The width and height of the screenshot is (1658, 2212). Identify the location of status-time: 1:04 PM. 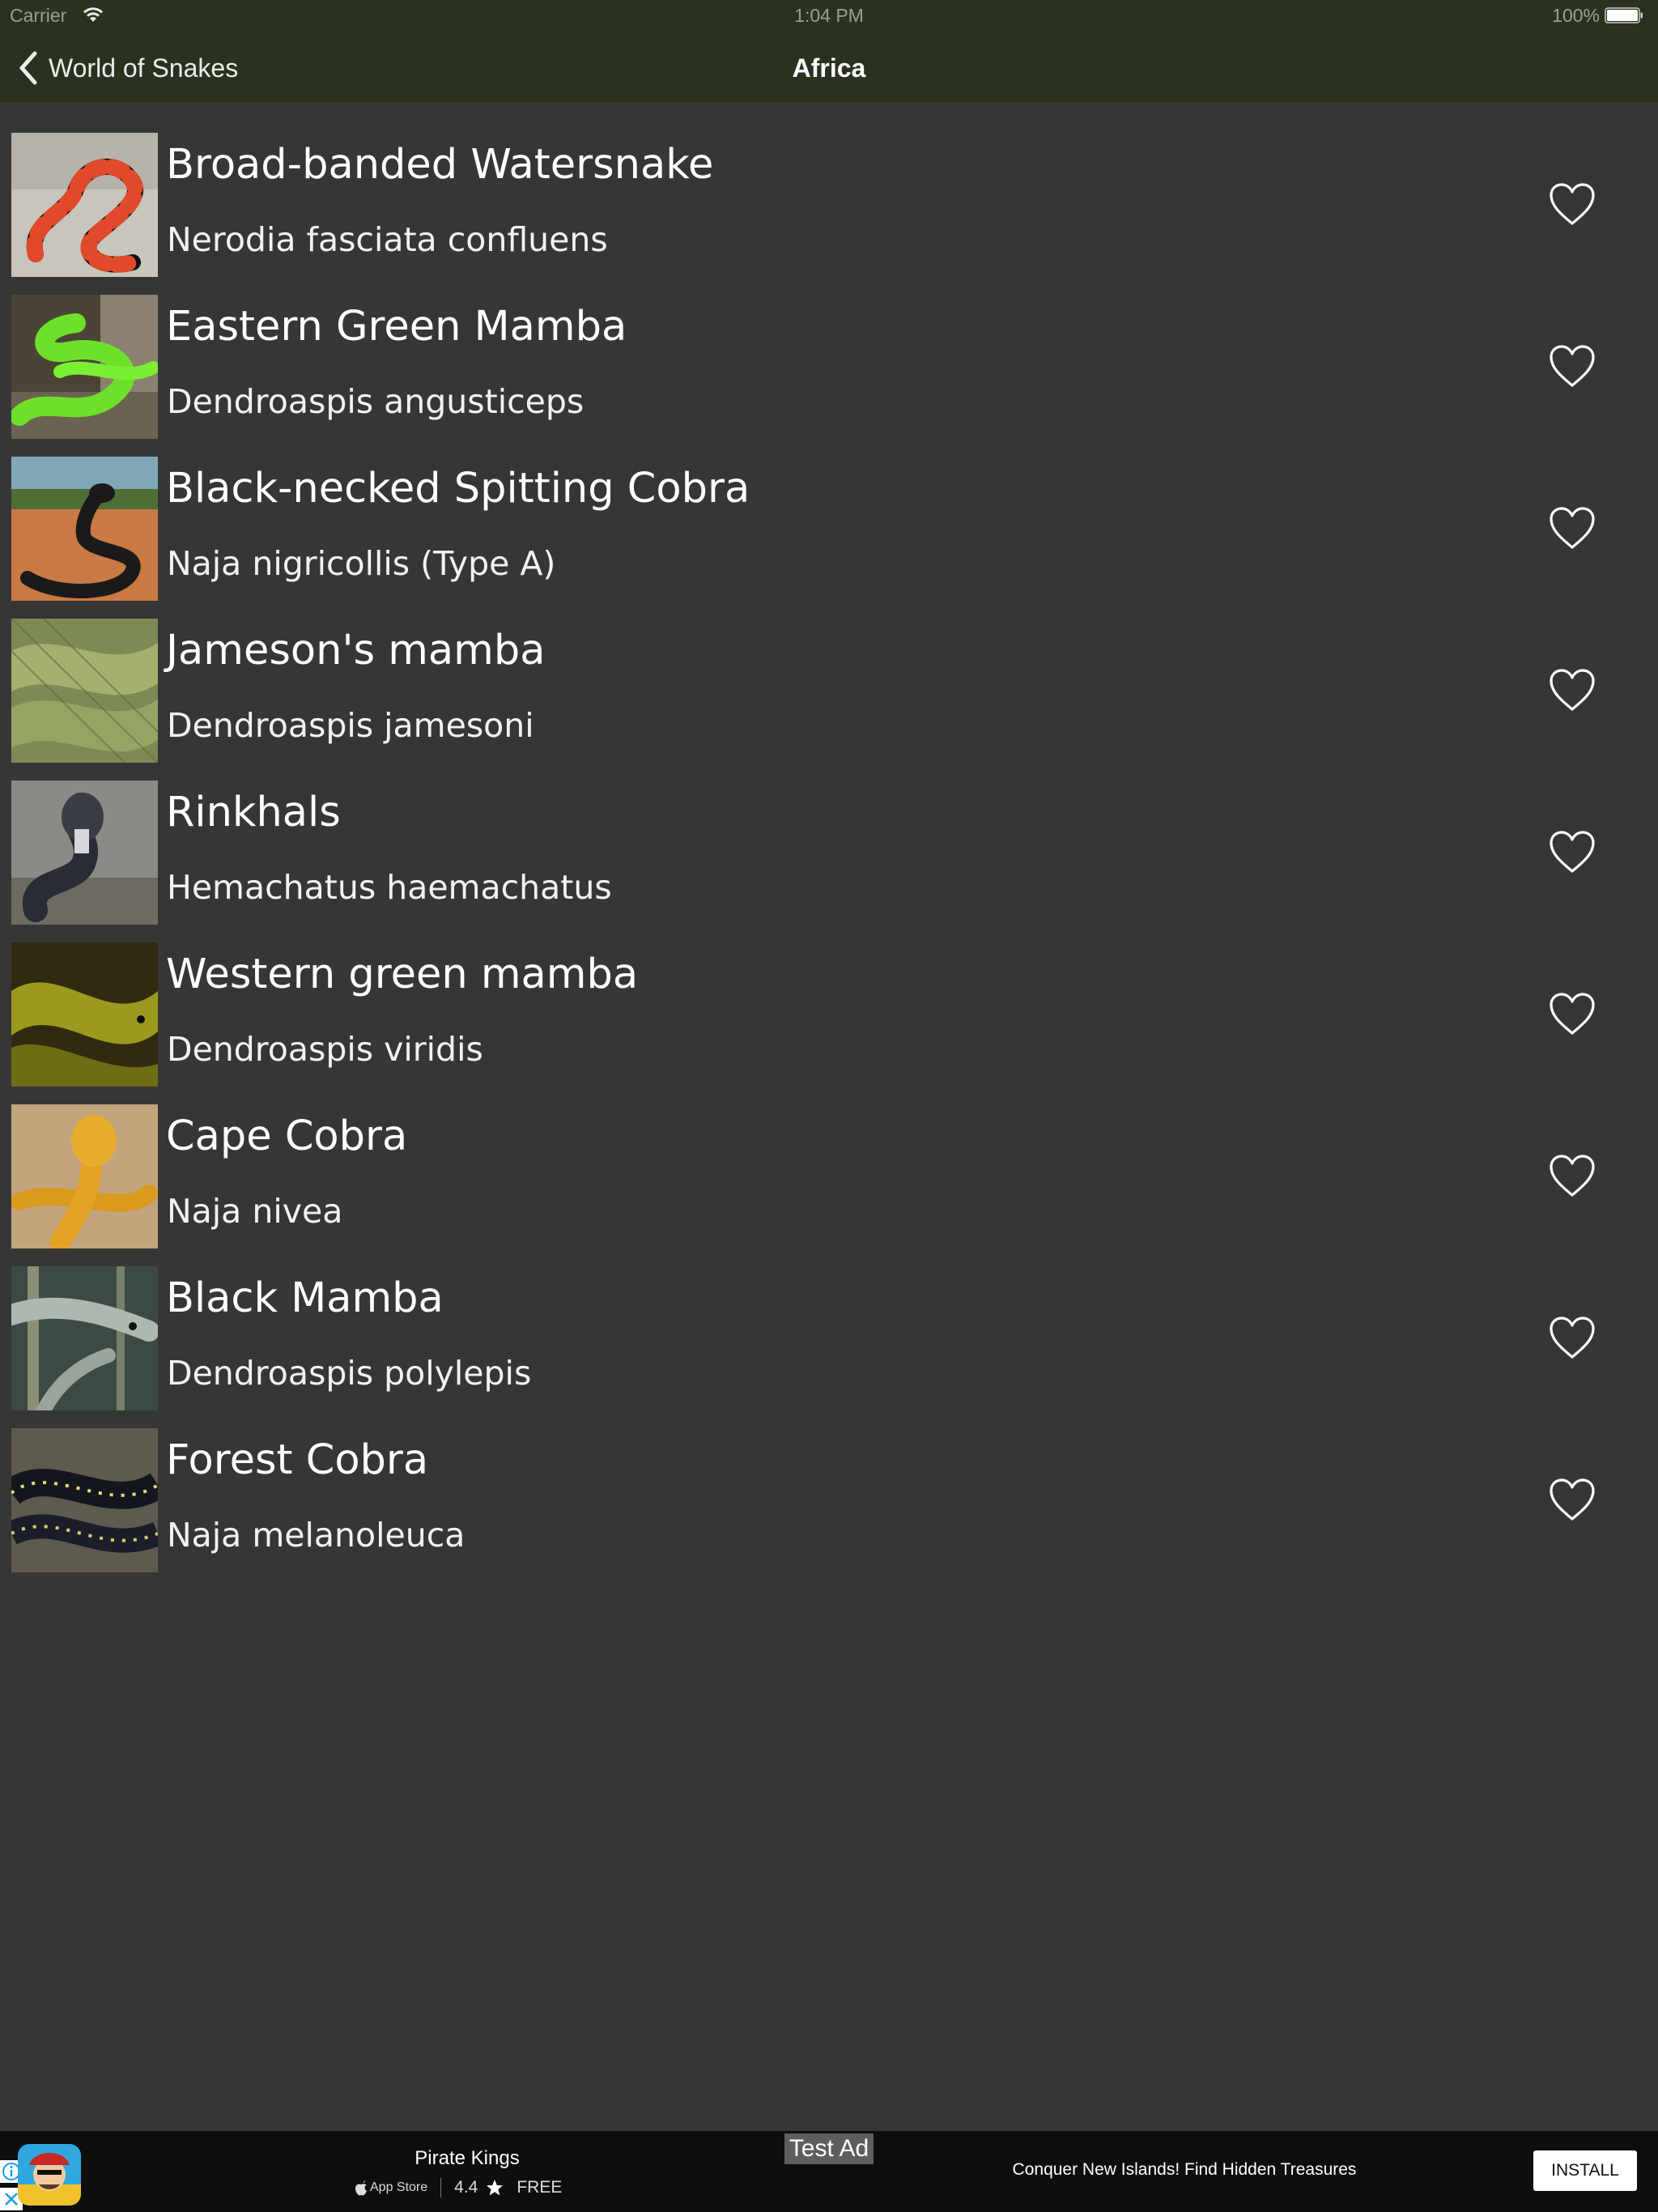
(829, 16).